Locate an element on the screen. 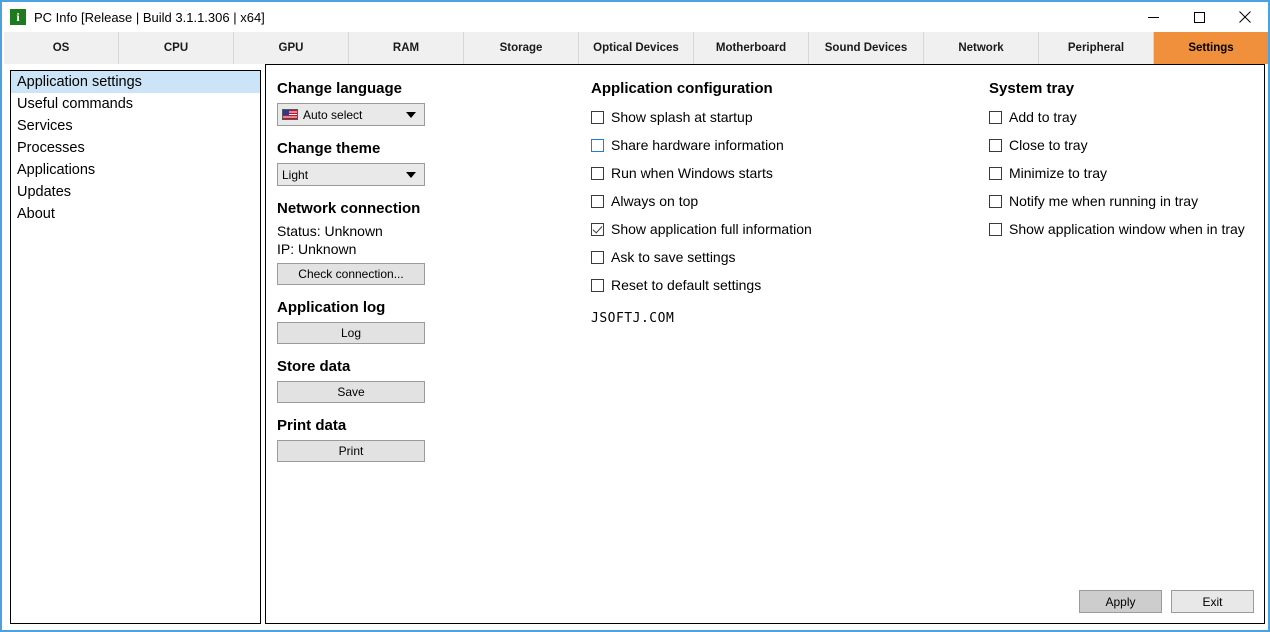 This screenshot has width=1270, height=632. tab-ram: RAM is located at coordinates (406, 48).